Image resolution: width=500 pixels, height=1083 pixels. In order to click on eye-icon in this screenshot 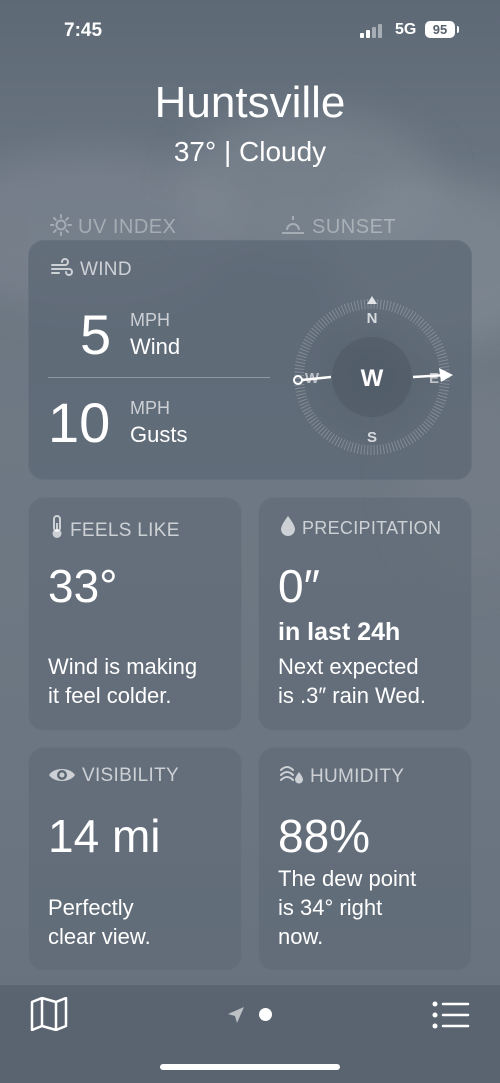, I will do `click(62, 775)`.